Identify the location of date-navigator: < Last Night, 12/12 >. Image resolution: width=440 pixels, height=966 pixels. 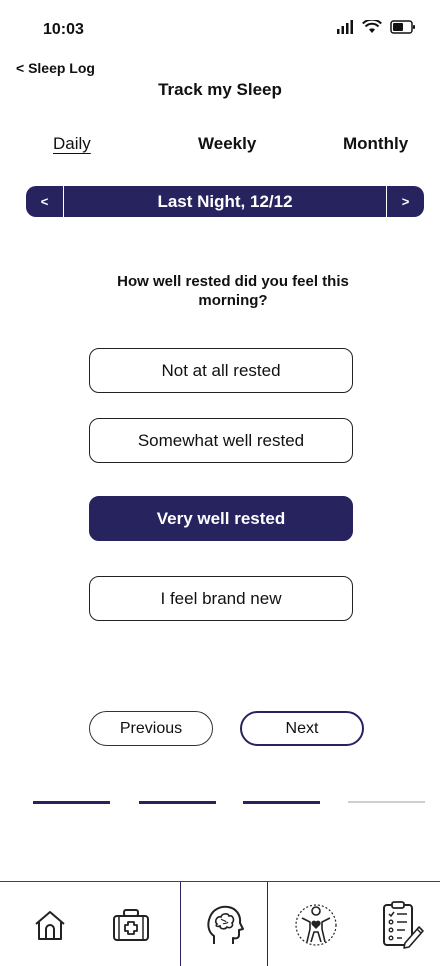
(225, 201).